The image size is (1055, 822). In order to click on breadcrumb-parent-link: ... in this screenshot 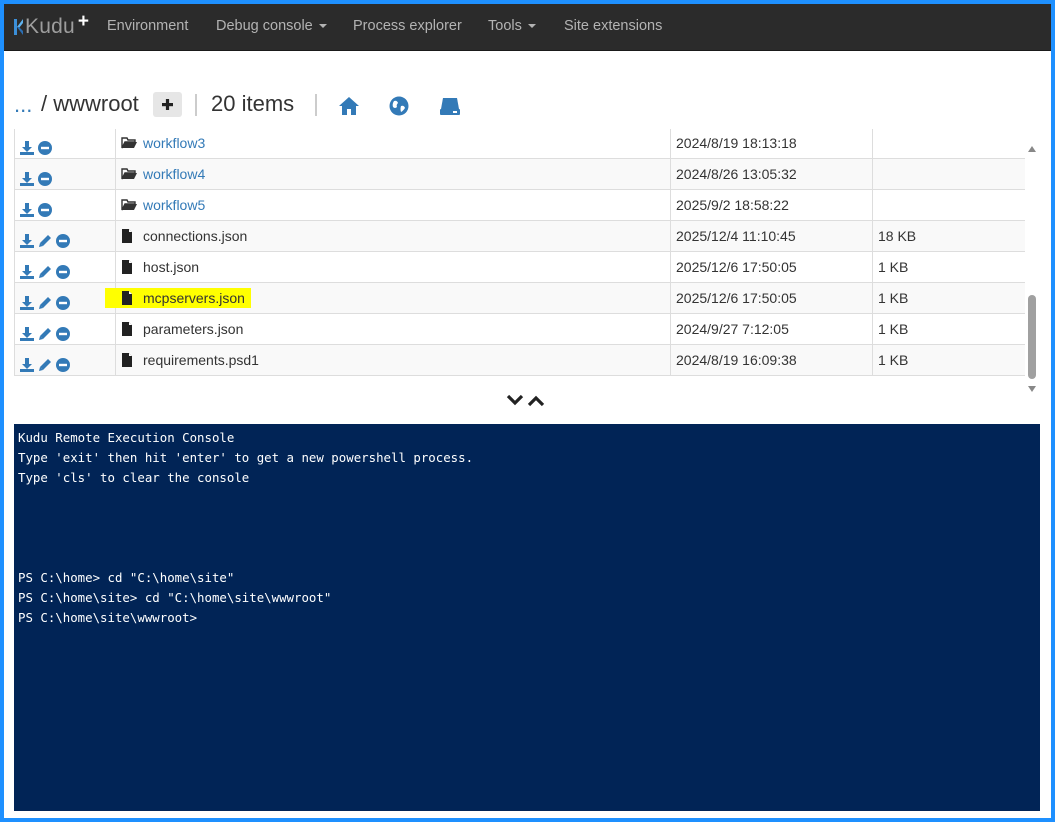, I will do `click(23, 105)`.